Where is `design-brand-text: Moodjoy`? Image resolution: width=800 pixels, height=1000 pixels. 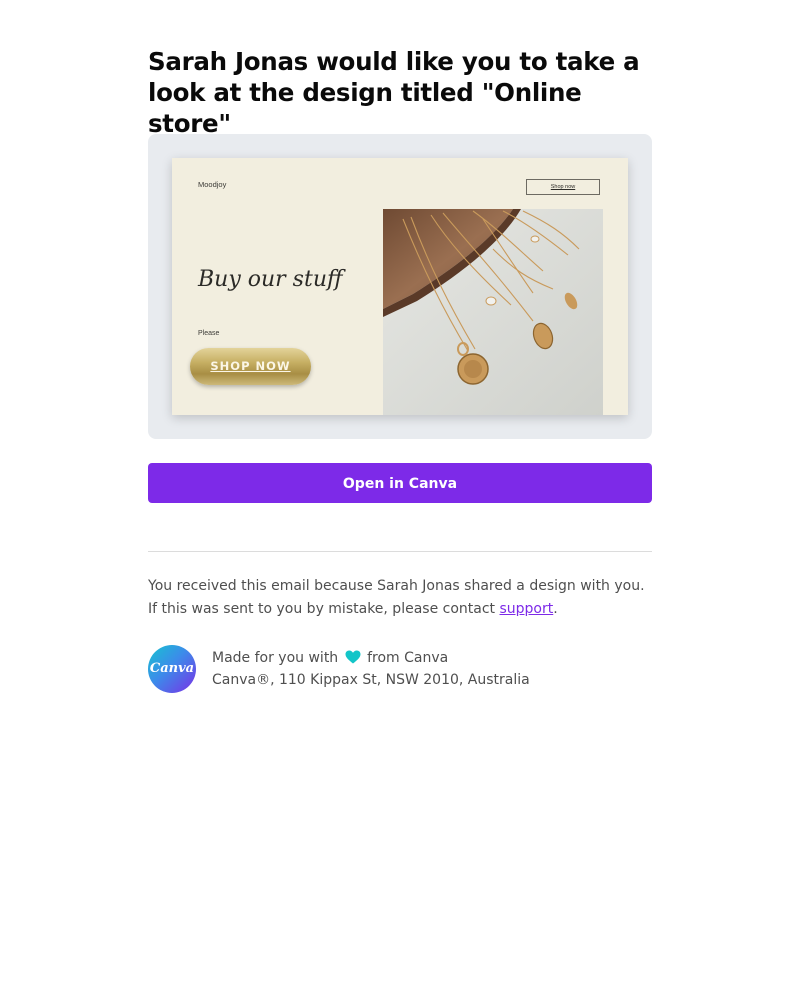 design-brand-text: Moodjoy is located at coordinates (212, 184).